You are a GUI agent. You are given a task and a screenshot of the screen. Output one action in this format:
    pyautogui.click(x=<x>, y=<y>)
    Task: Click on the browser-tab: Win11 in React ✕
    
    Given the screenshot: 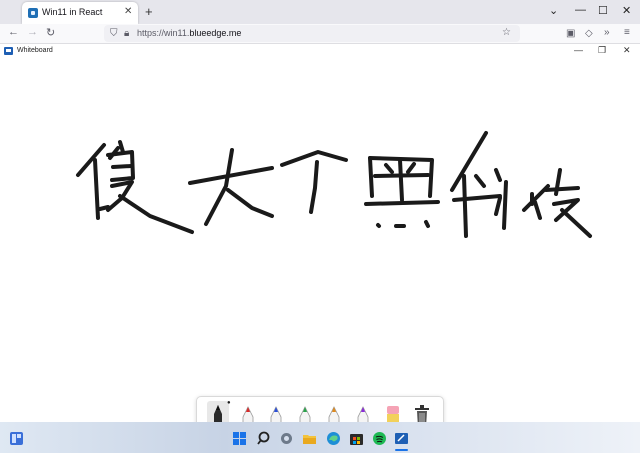 What is the action you would take?
    pyautogui.click(x=80, y=13)
    